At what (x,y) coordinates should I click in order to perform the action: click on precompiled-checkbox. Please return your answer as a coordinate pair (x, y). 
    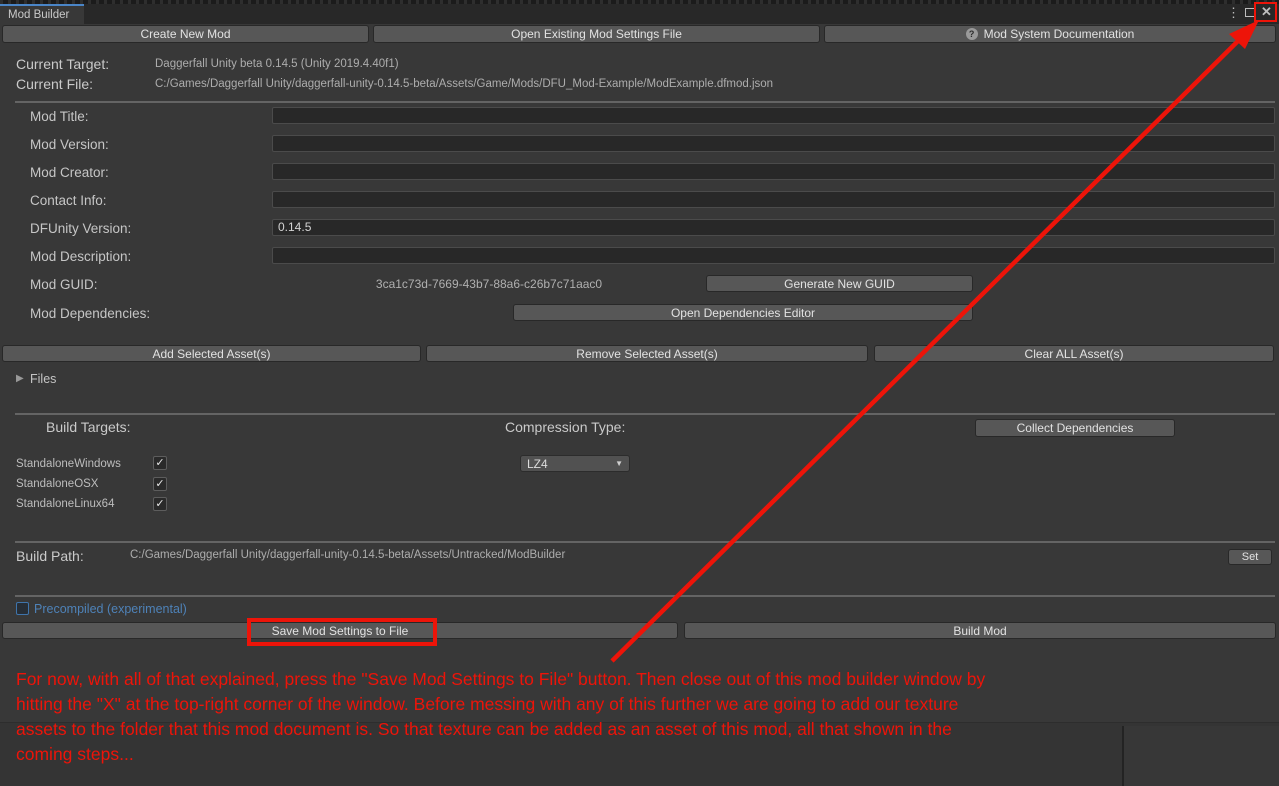
    Looking at the image, I should click on (22, 608).